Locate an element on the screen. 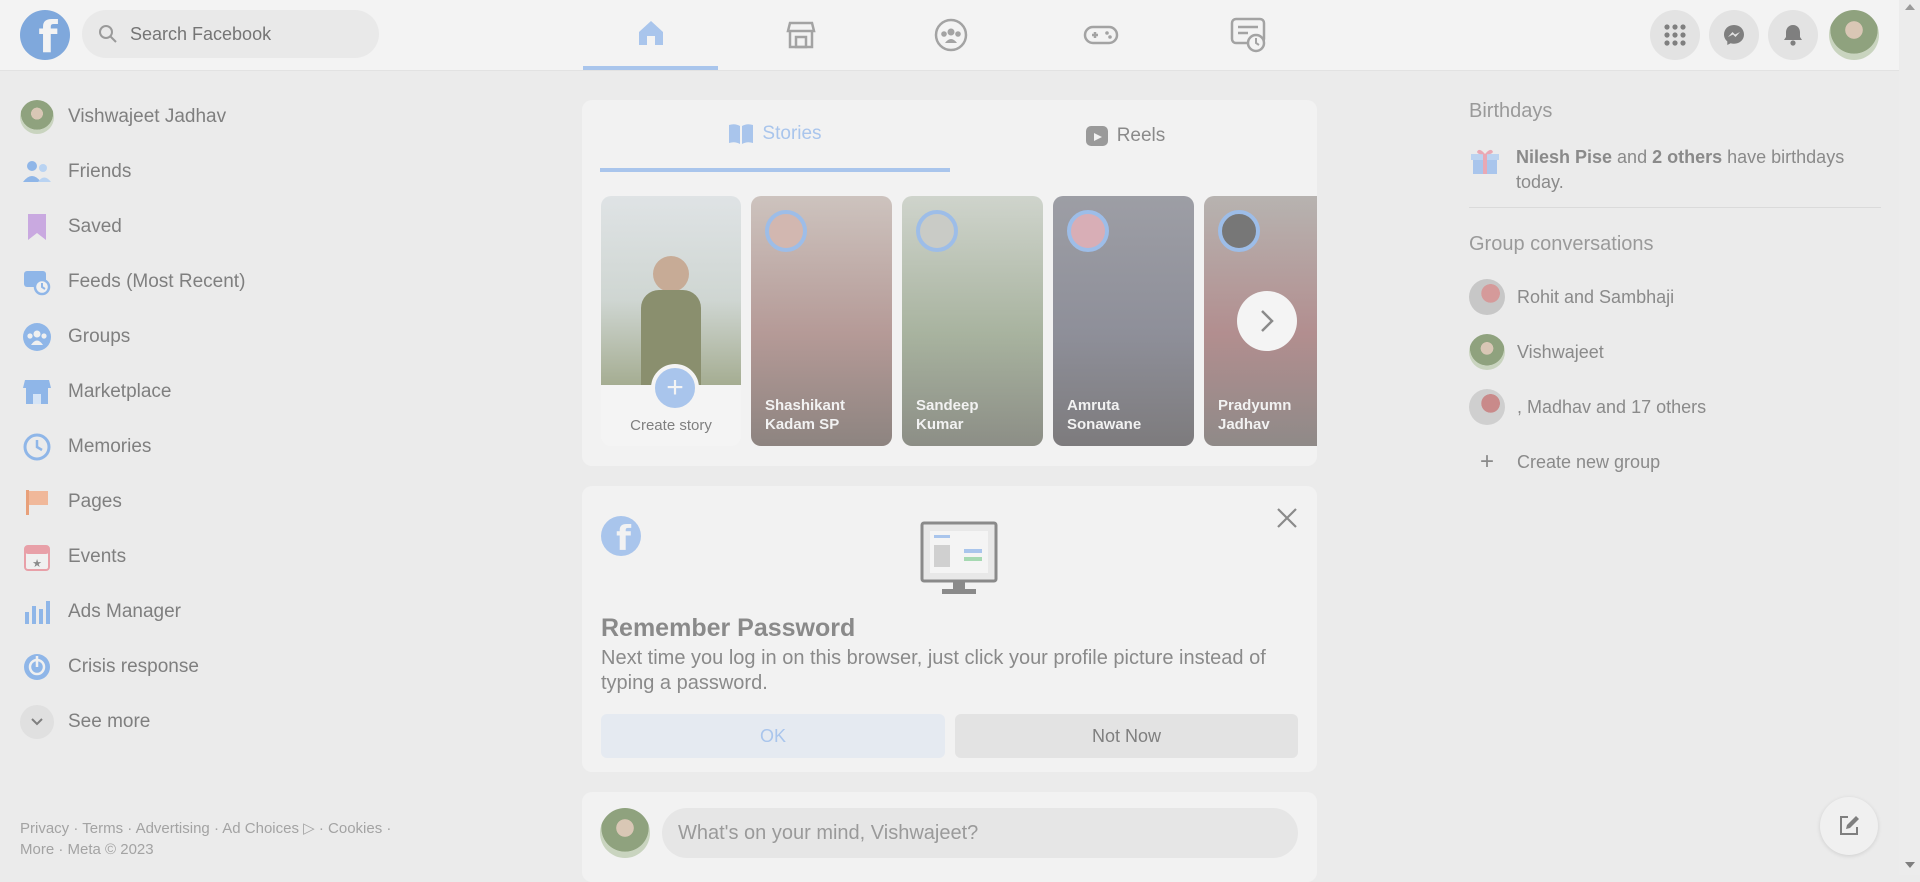  tab-reels: Reels is located at coordinates (1125, 136).